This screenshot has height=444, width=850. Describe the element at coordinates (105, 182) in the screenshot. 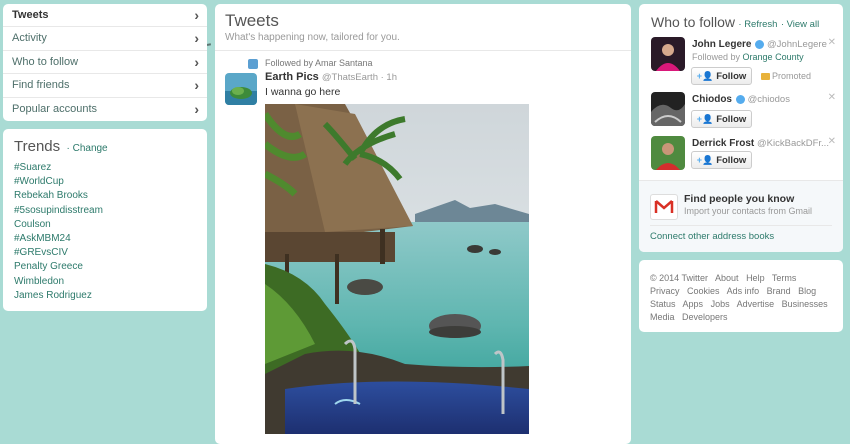

I see `trend-link: #WorldCup` at that location.